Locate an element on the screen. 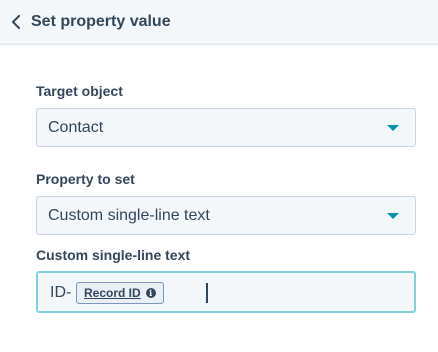  target-object-label: Target object is located at coordinates (79, 91).